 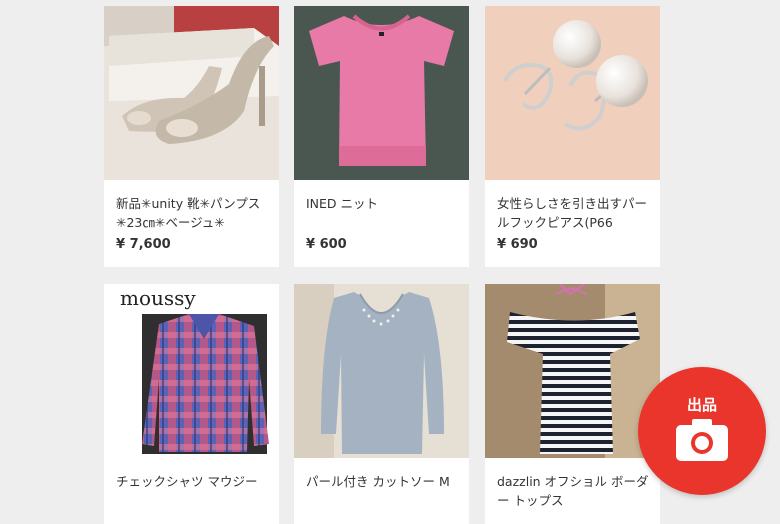 I want to click on item-card-6: dazzlin オフショル ボーダー トップス, so click(x=572, y=404).